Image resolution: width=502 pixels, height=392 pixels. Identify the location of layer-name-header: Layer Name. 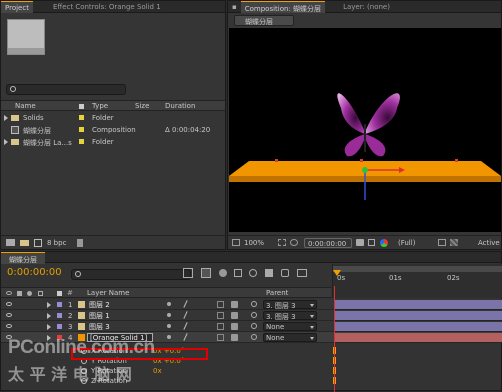
(108, 293).